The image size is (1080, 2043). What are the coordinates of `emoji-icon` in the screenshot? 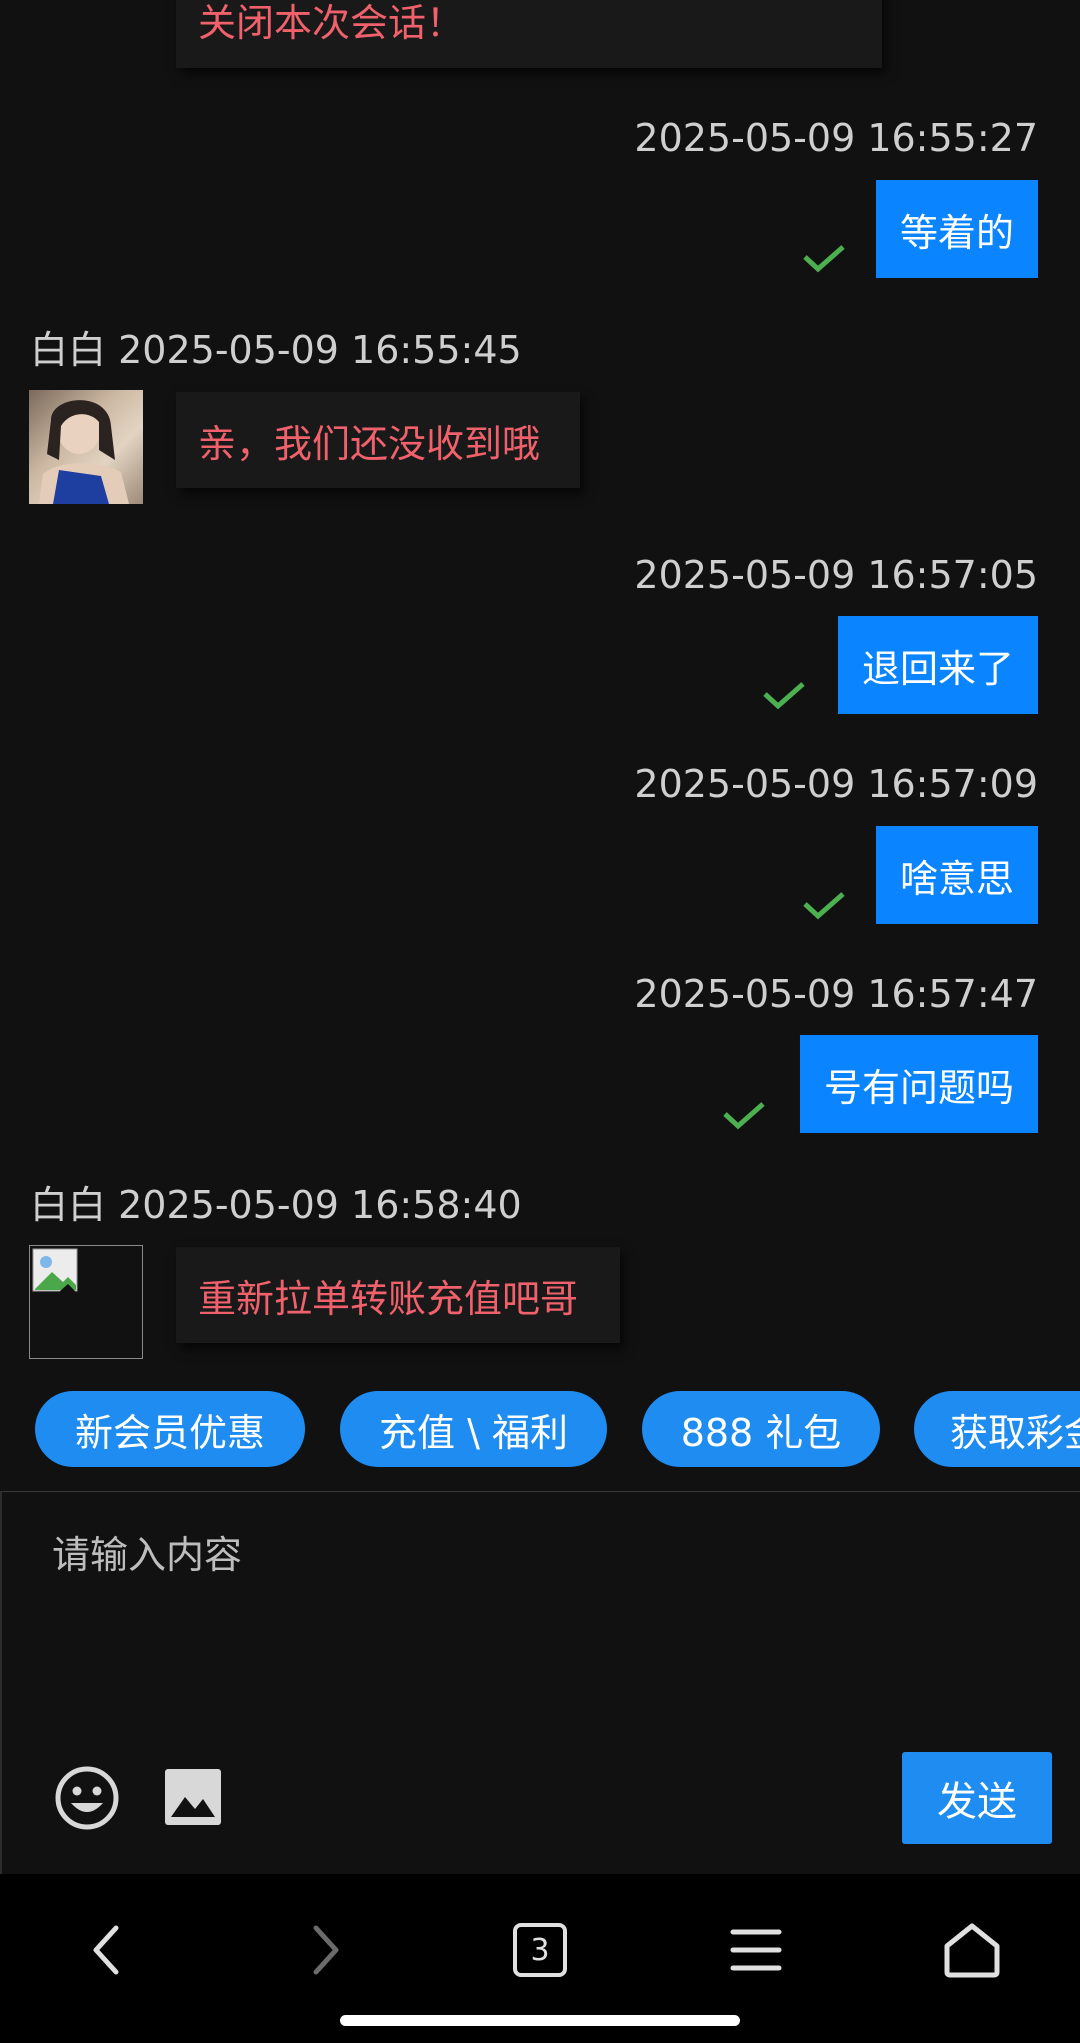 It's located at (87, 1798).